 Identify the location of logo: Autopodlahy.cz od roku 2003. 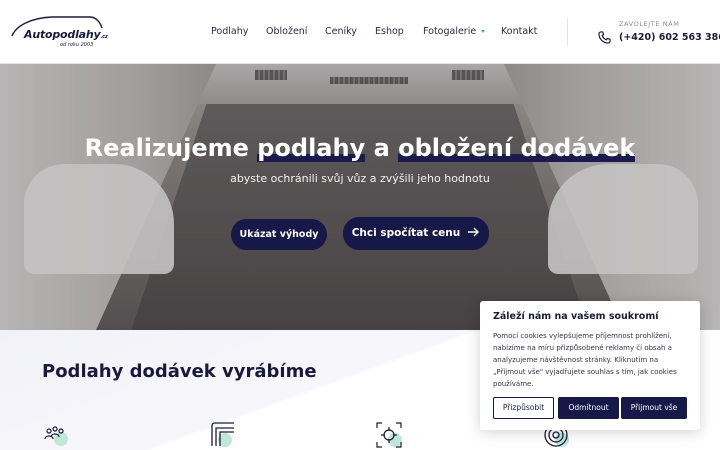
(60, 32).